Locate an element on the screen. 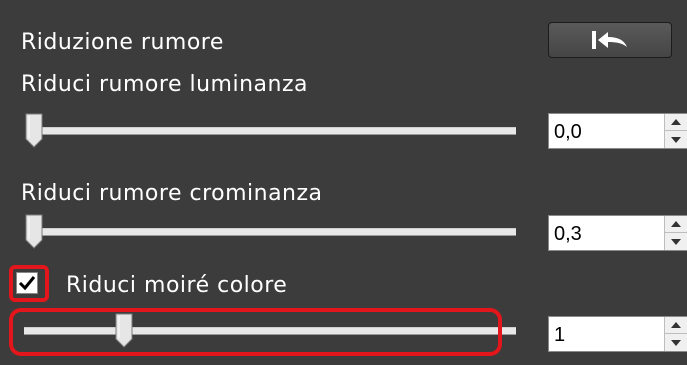 Image resolution: width=687 pixels, height=365 pixels. chrominance-label: Riduci rumore crominanza is located at coordinates (172, 193).